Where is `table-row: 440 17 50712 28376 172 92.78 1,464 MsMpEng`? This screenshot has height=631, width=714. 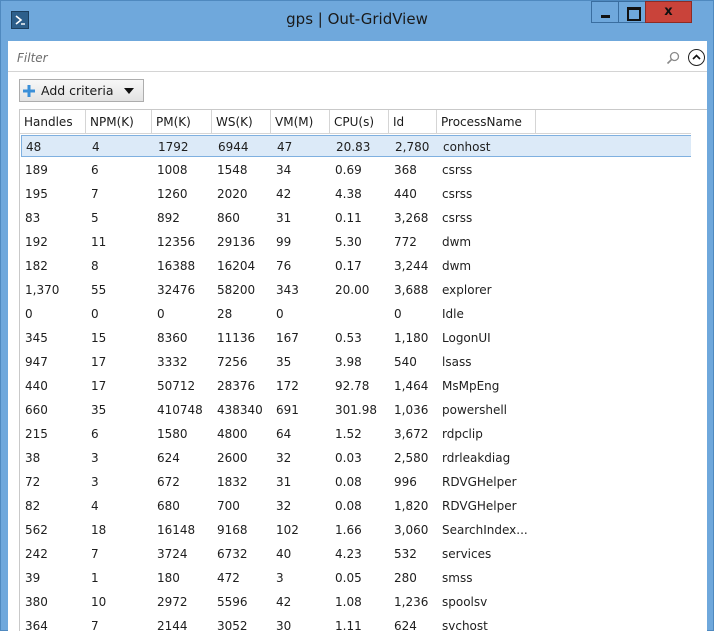
table-row: 440 17 50712 28376 172 92.78 1,464 MsMpEng is located at coordinates (356, 386).